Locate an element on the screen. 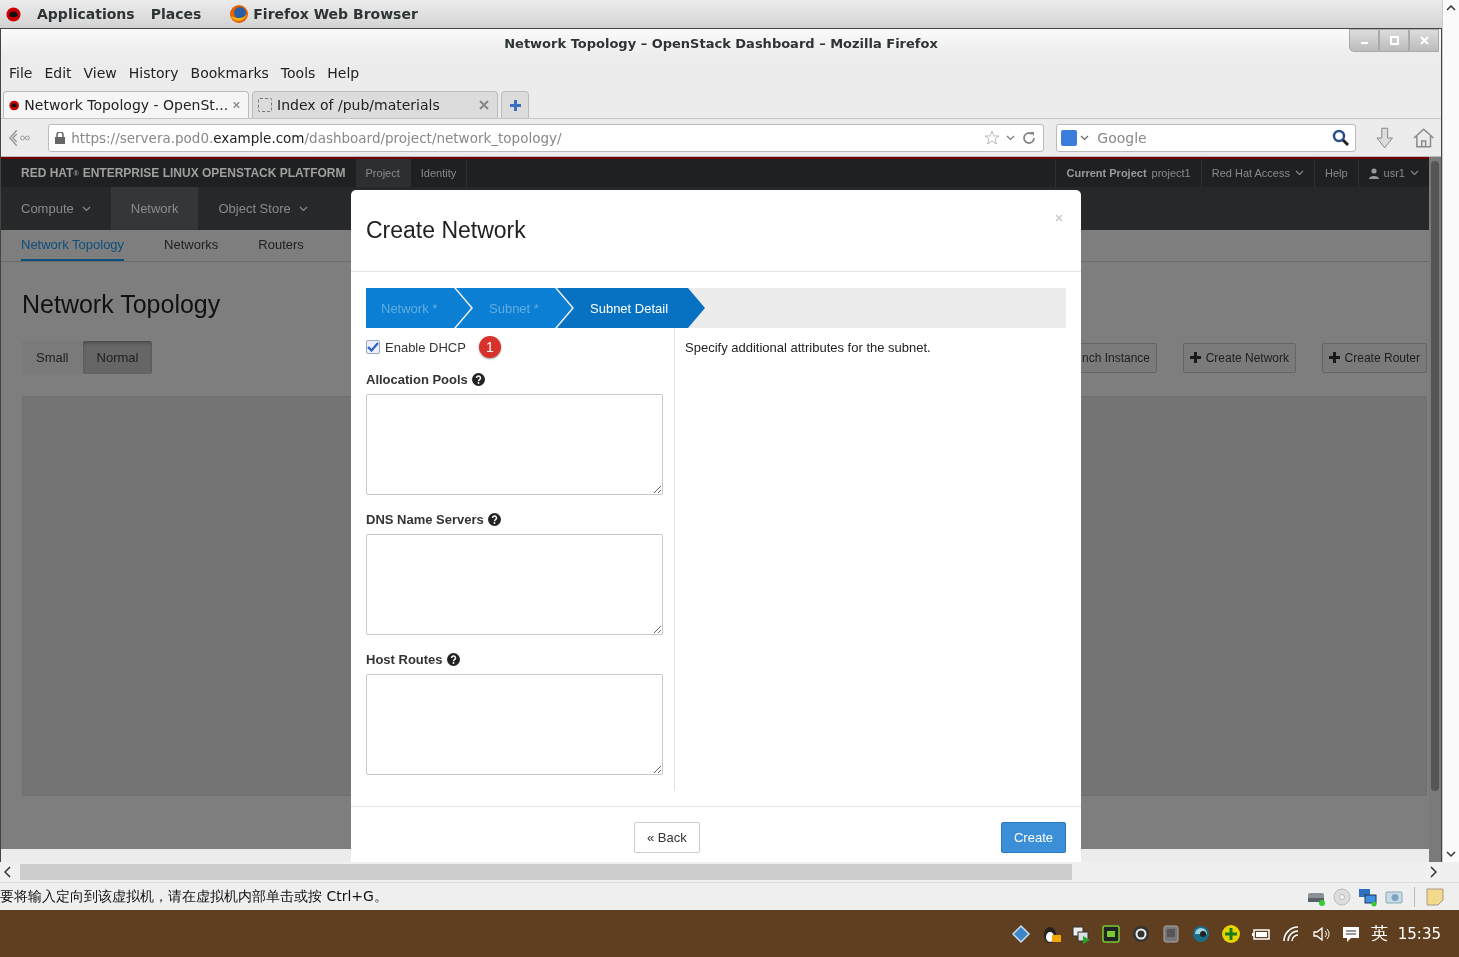 The width and height of the screenshot is (1459, 957). search-icon is located at coordinates (1341, 137).